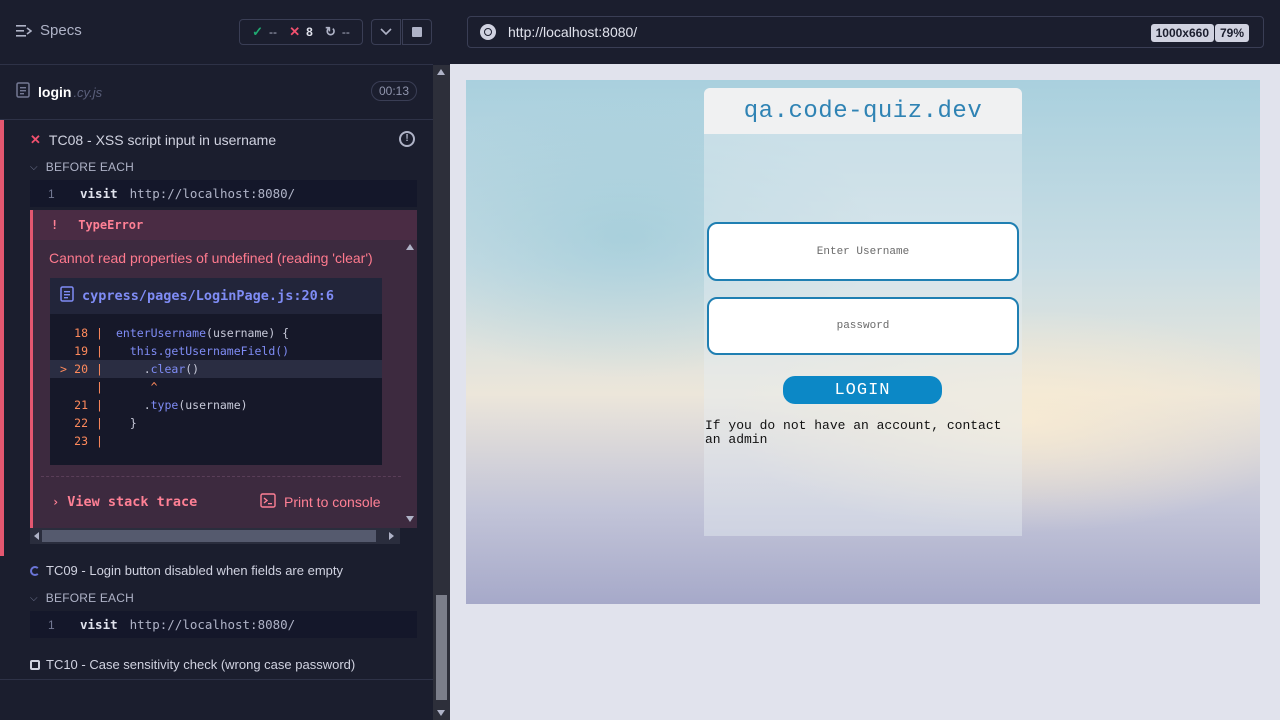 This screenshot has height=720, width=1280. Describe the element at coordinates (226, 476) in the screenshot. I see `dashed-divider` at that location.